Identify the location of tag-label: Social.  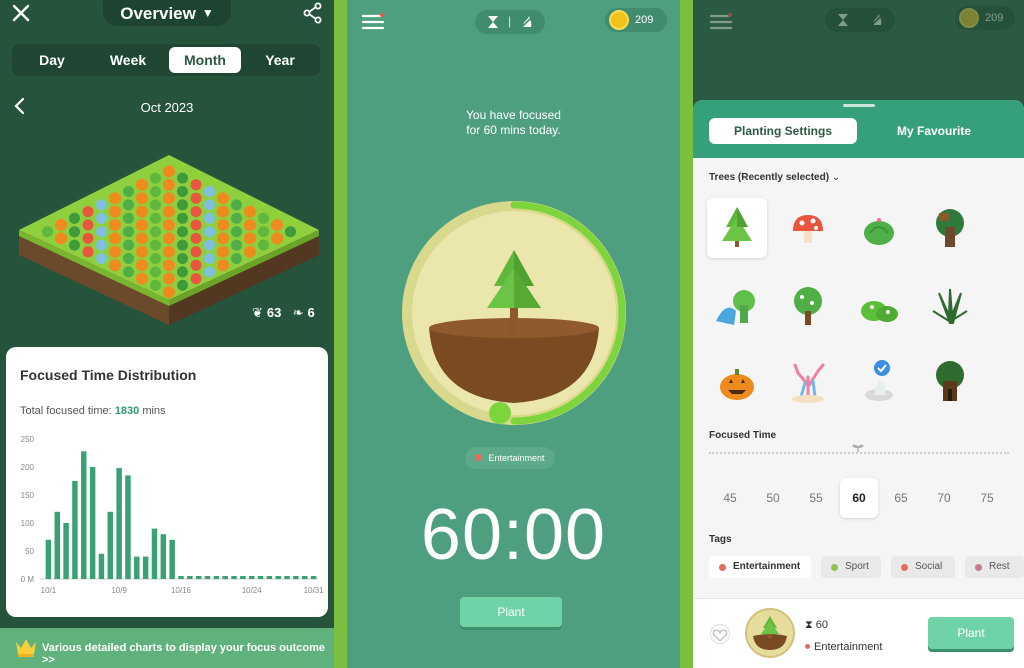
(929, 566).